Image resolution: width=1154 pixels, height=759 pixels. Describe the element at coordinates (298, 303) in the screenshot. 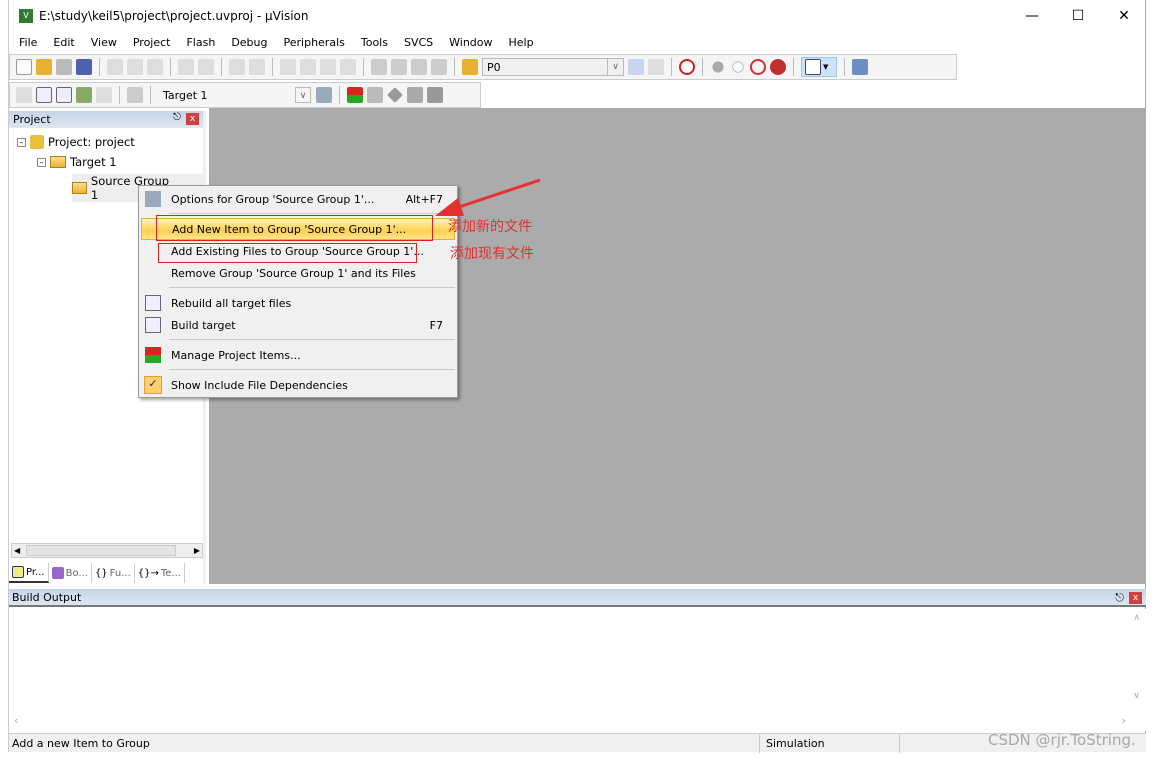

I see `menu-item-rebuild-all: Rebuild all target files` at that location.